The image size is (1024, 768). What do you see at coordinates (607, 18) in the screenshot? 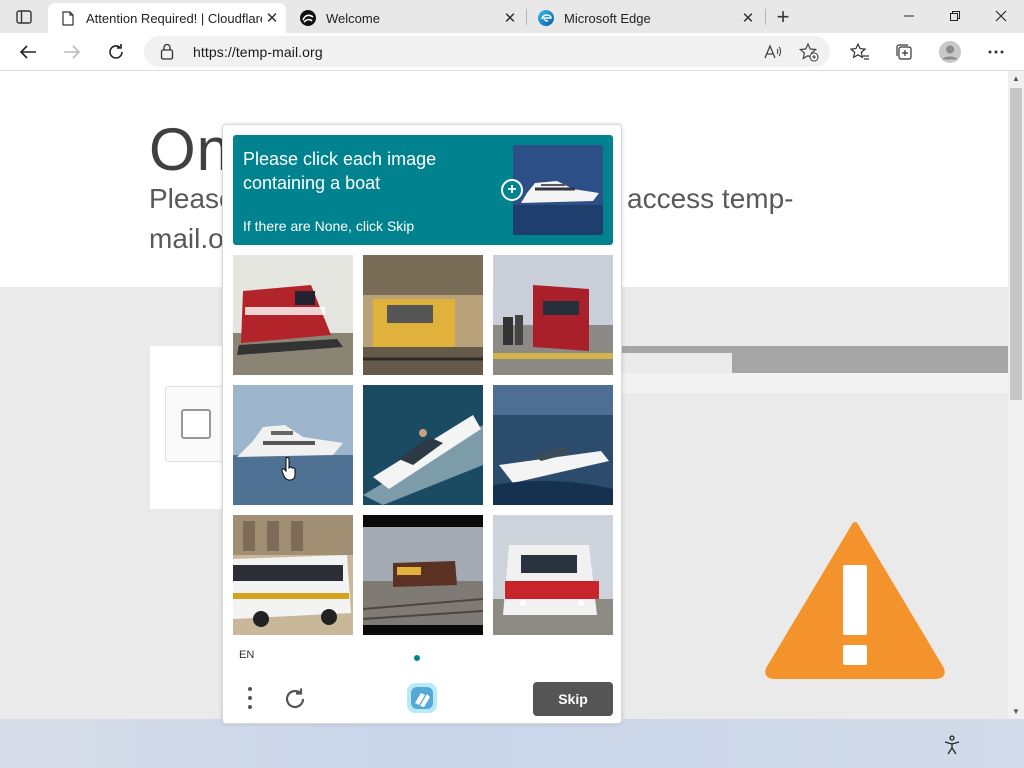
I see `tab-title: Microsoft Edge` at bounding box center [607, 18].